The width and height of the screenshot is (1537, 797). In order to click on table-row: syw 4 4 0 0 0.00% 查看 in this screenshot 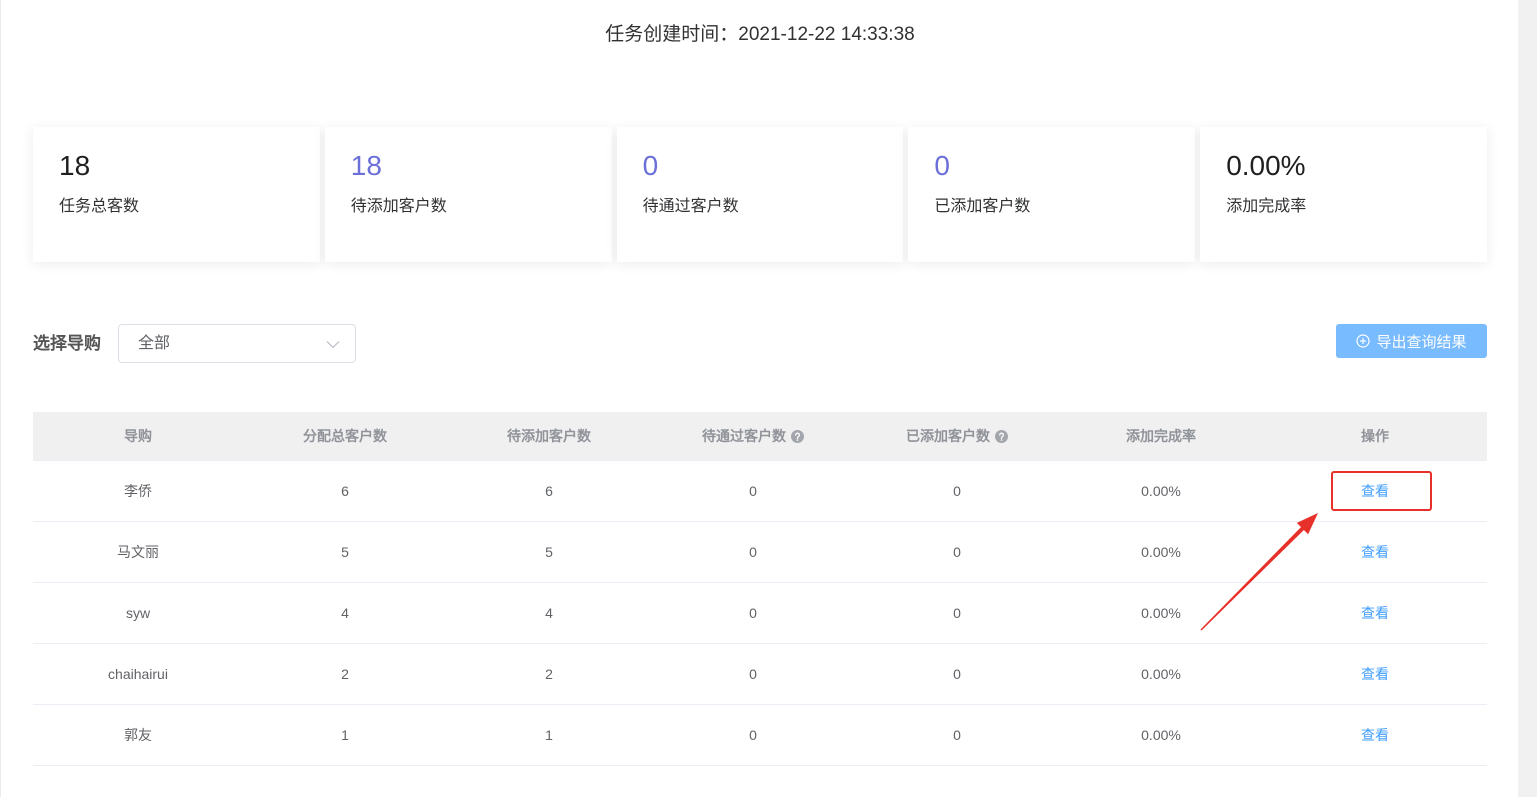, I will do `click(760, 613)`.